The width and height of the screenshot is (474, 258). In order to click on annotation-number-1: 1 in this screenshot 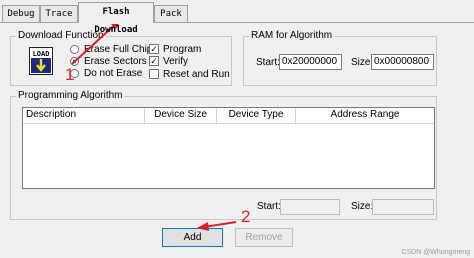, I will do `click(70, 74)`.